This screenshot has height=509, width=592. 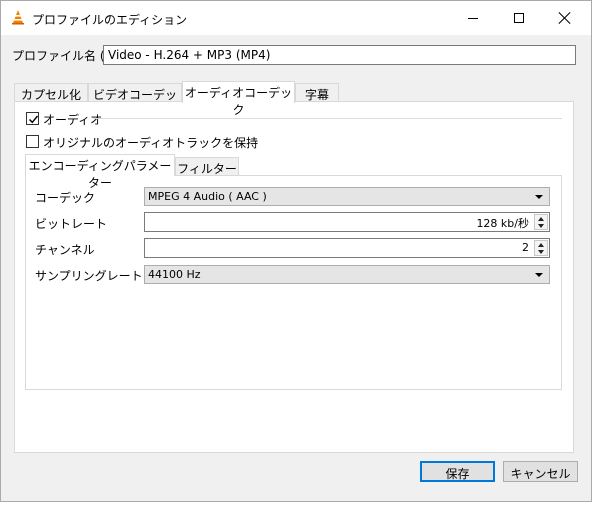 I want to click on codec-label: コーデック, so click(x=65, y=198).